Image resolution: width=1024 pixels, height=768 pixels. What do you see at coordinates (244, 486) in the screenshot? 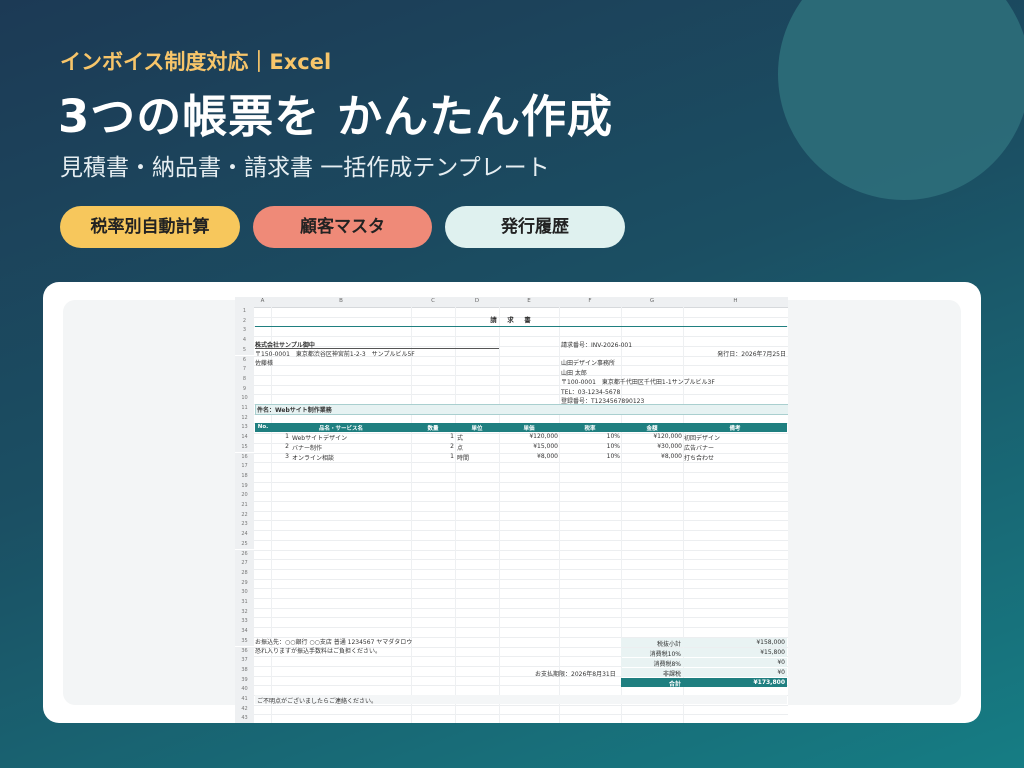
I see `row-header: 19` at bounding box center [244, 486].